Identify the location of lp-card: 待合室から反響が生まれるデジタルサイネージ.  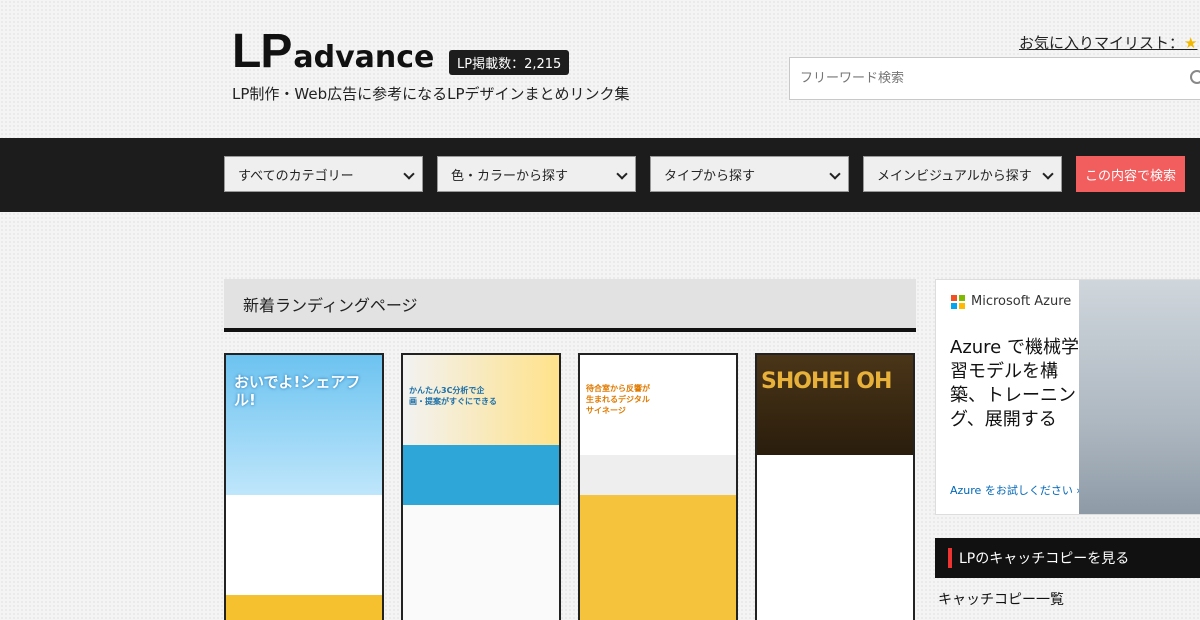
(658, 486).